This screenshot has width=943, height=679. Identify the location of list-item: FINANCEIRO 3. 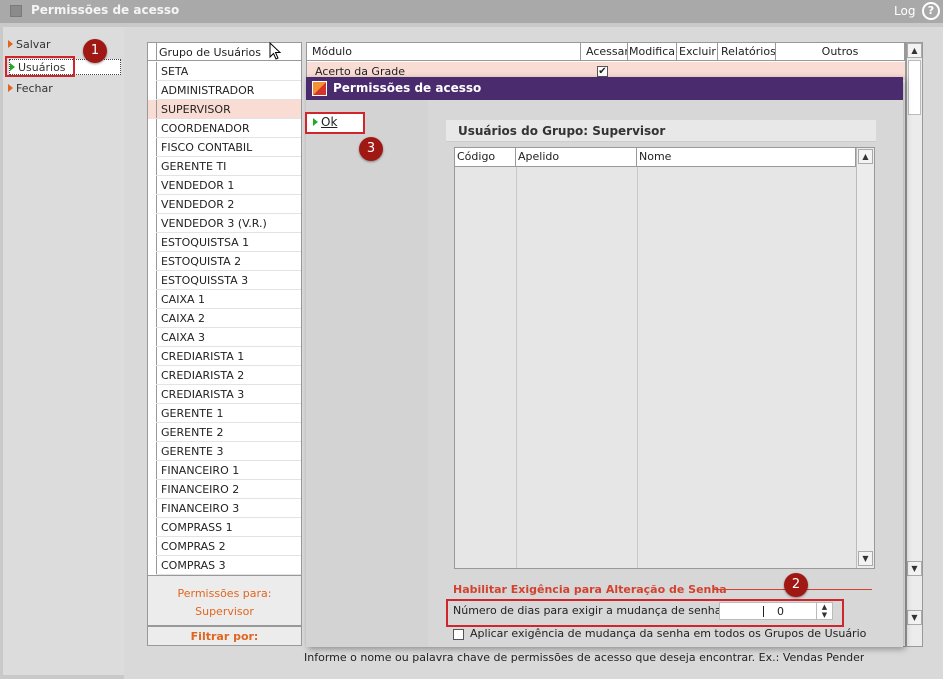
(224, 508).